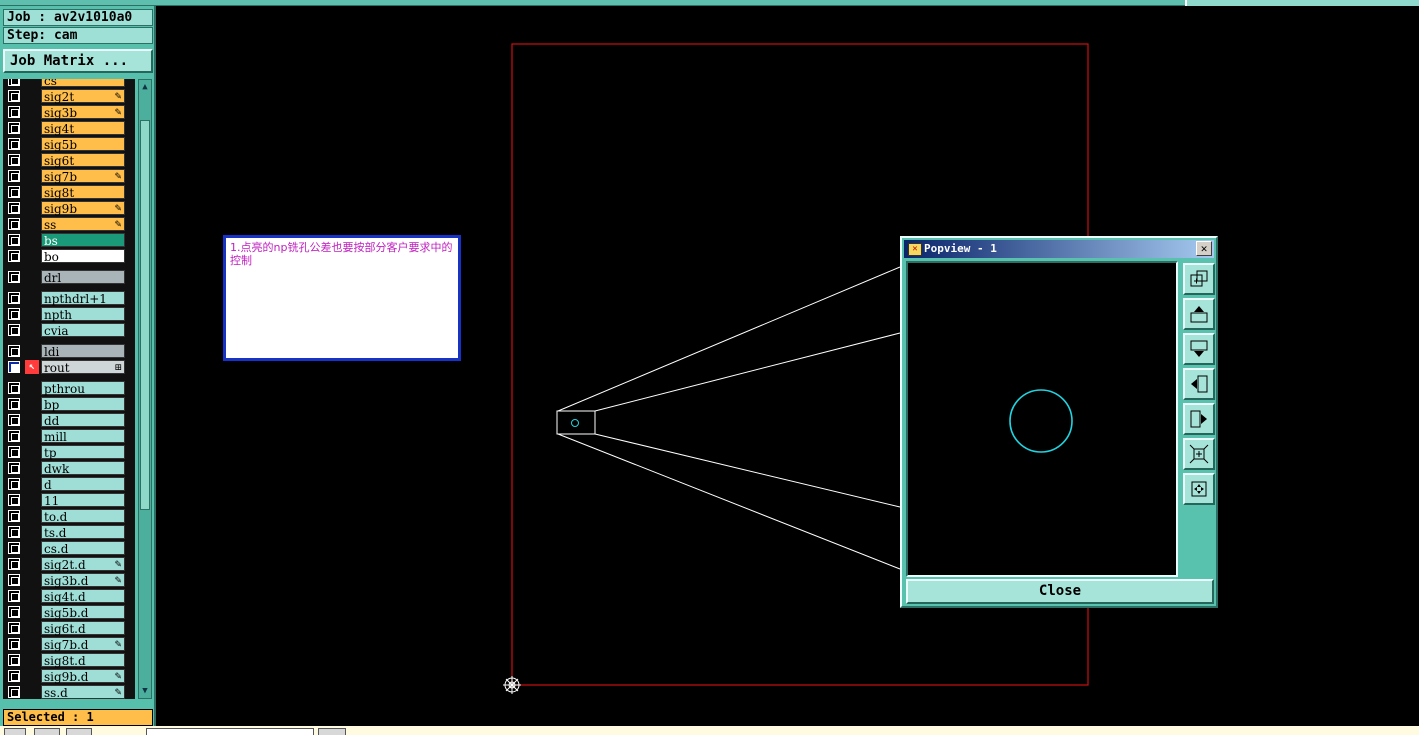 Image resolution: width=1419 pixels, height=735 pixels. Describe the element at coordinates (83, 277) in the screenshot. I see `layer-name: drl` at that location.